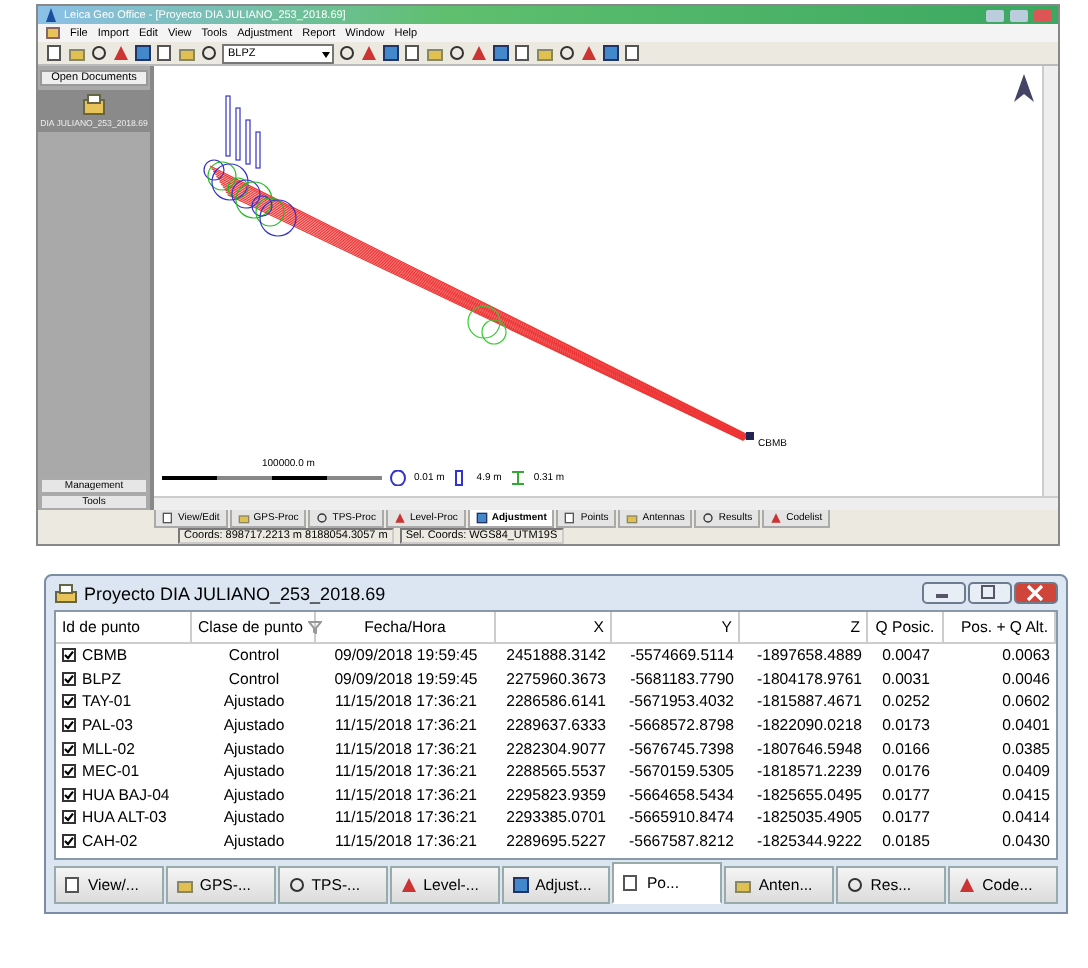 The image size is (1088, 968). What do you see at coordinates (517, 478) in the screenshot?
I see `height-icon` at bounding box center [517, 478].